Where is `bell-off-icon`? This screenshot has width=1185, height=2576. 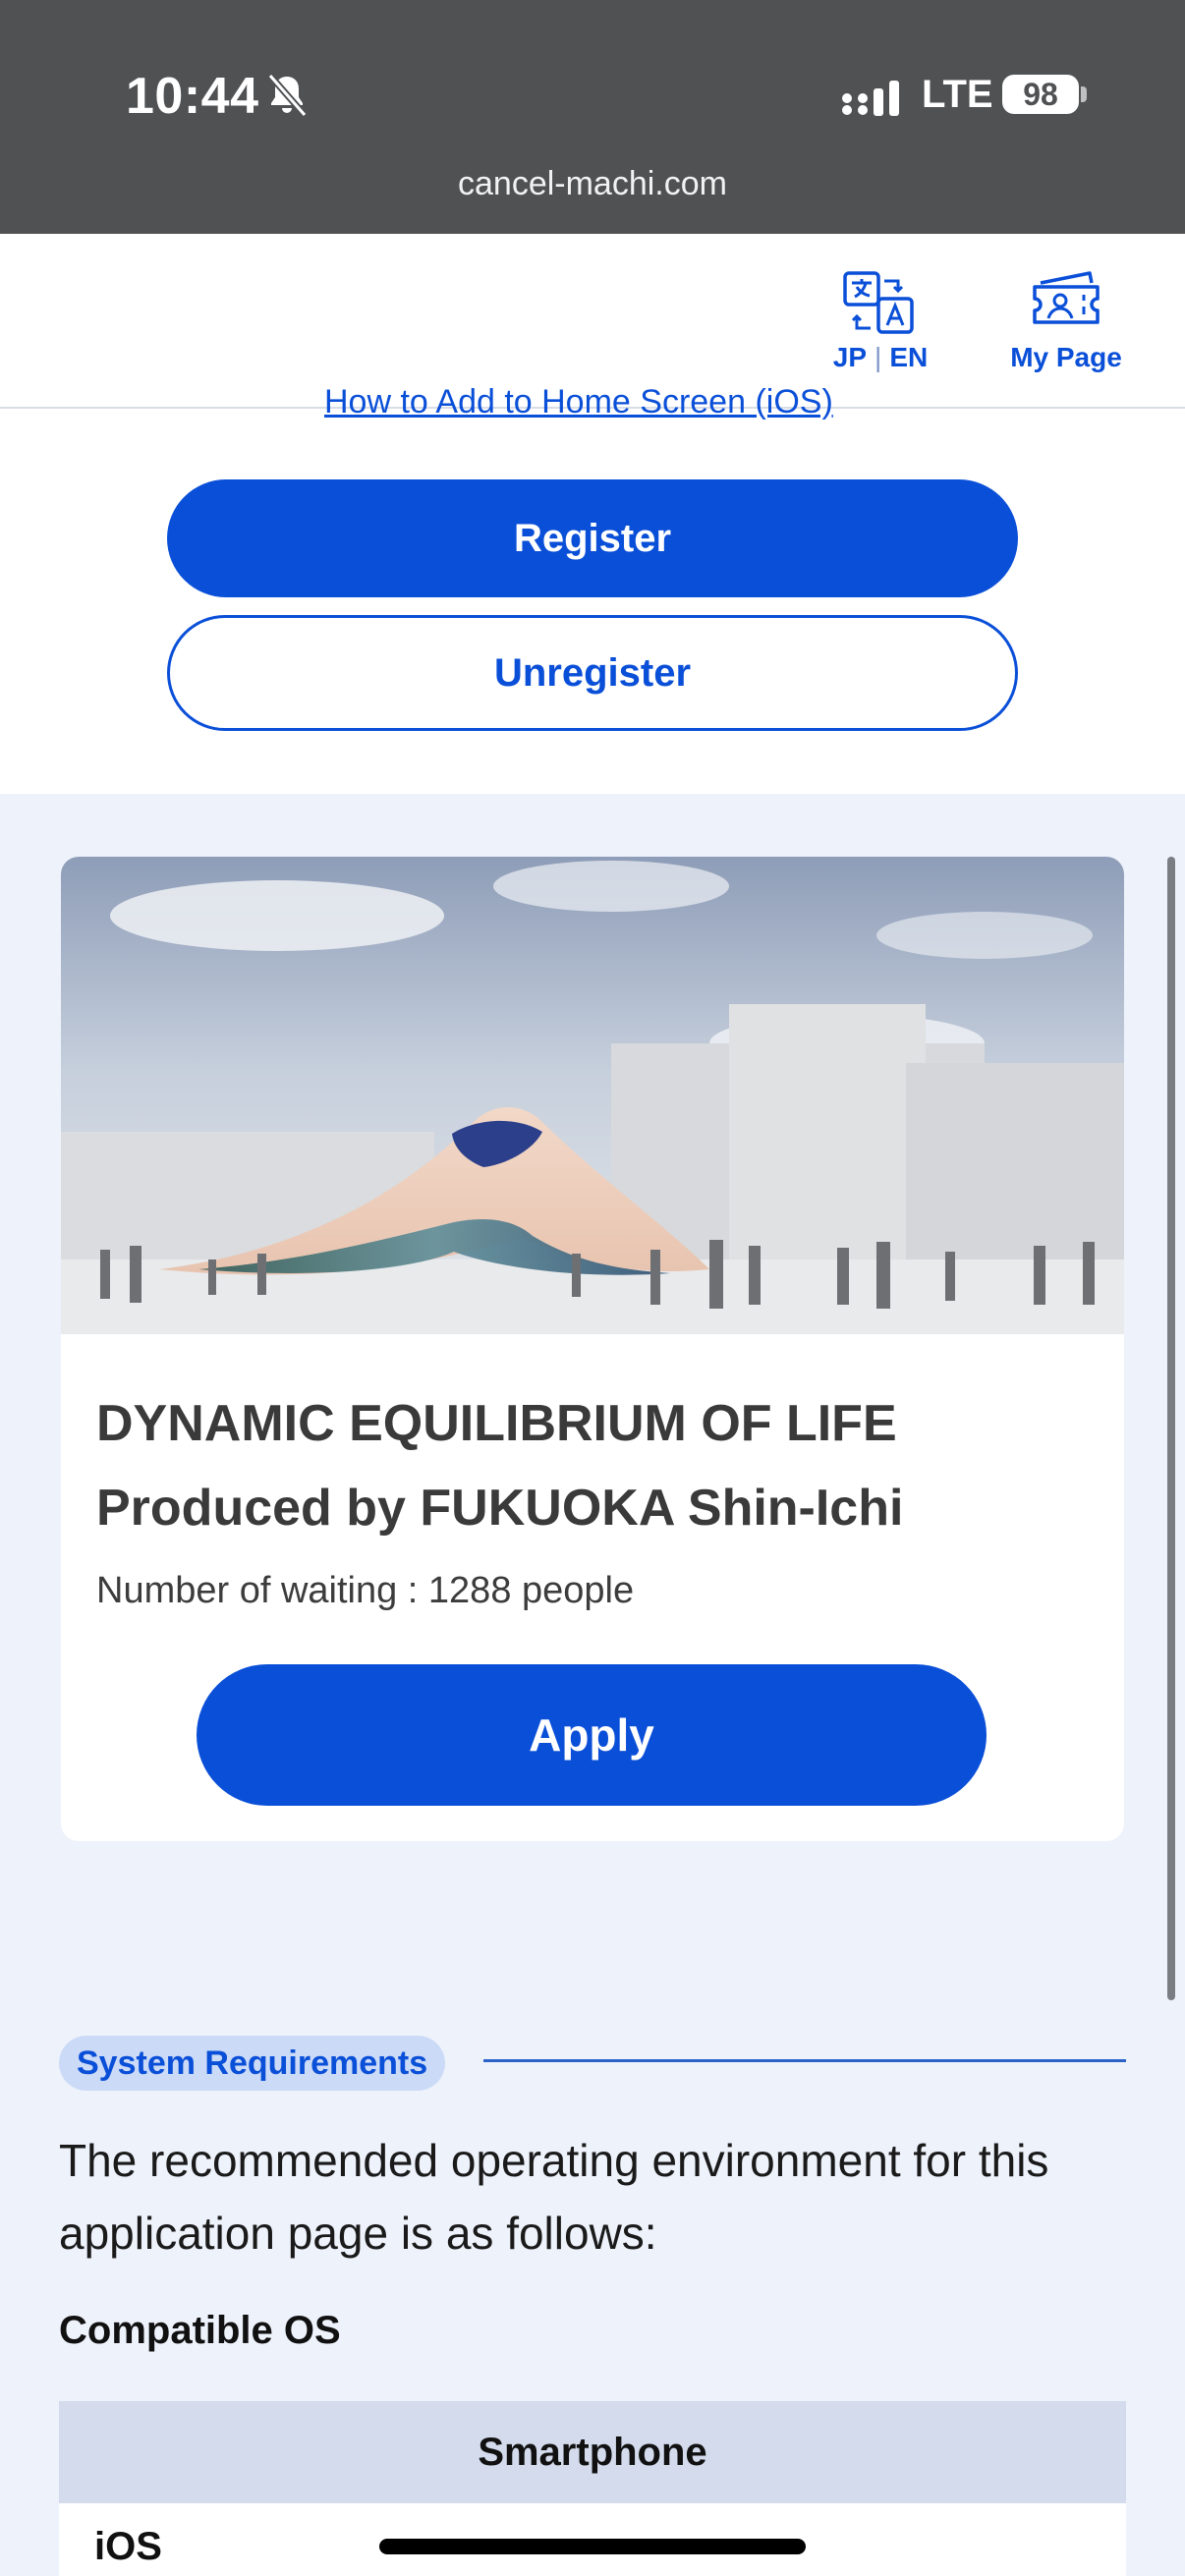 bell-off-icon is located at coordinates (288, 95).